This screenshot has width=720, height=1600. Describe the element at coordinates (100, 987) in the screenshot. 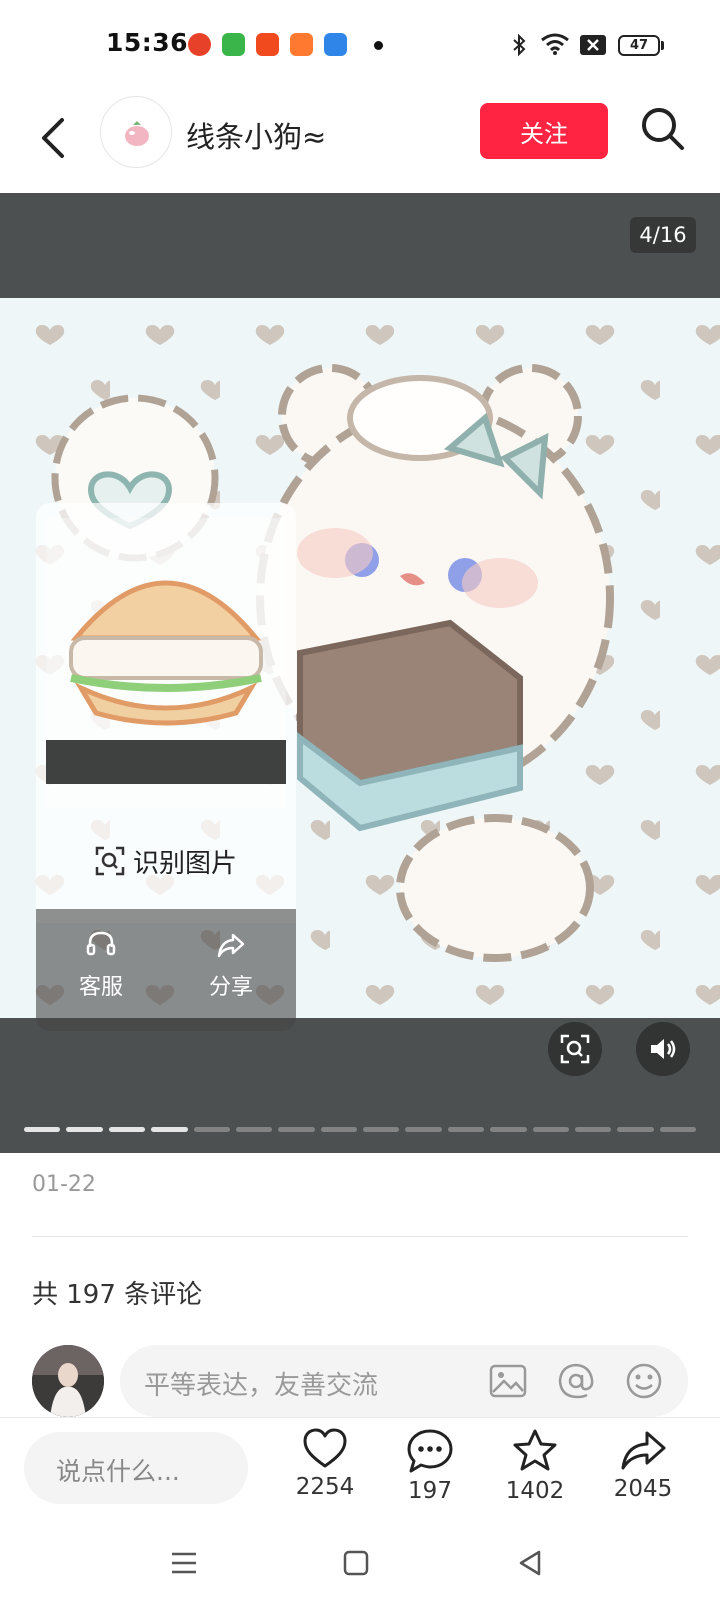

I see `customer-service-label: 客服` at that location.